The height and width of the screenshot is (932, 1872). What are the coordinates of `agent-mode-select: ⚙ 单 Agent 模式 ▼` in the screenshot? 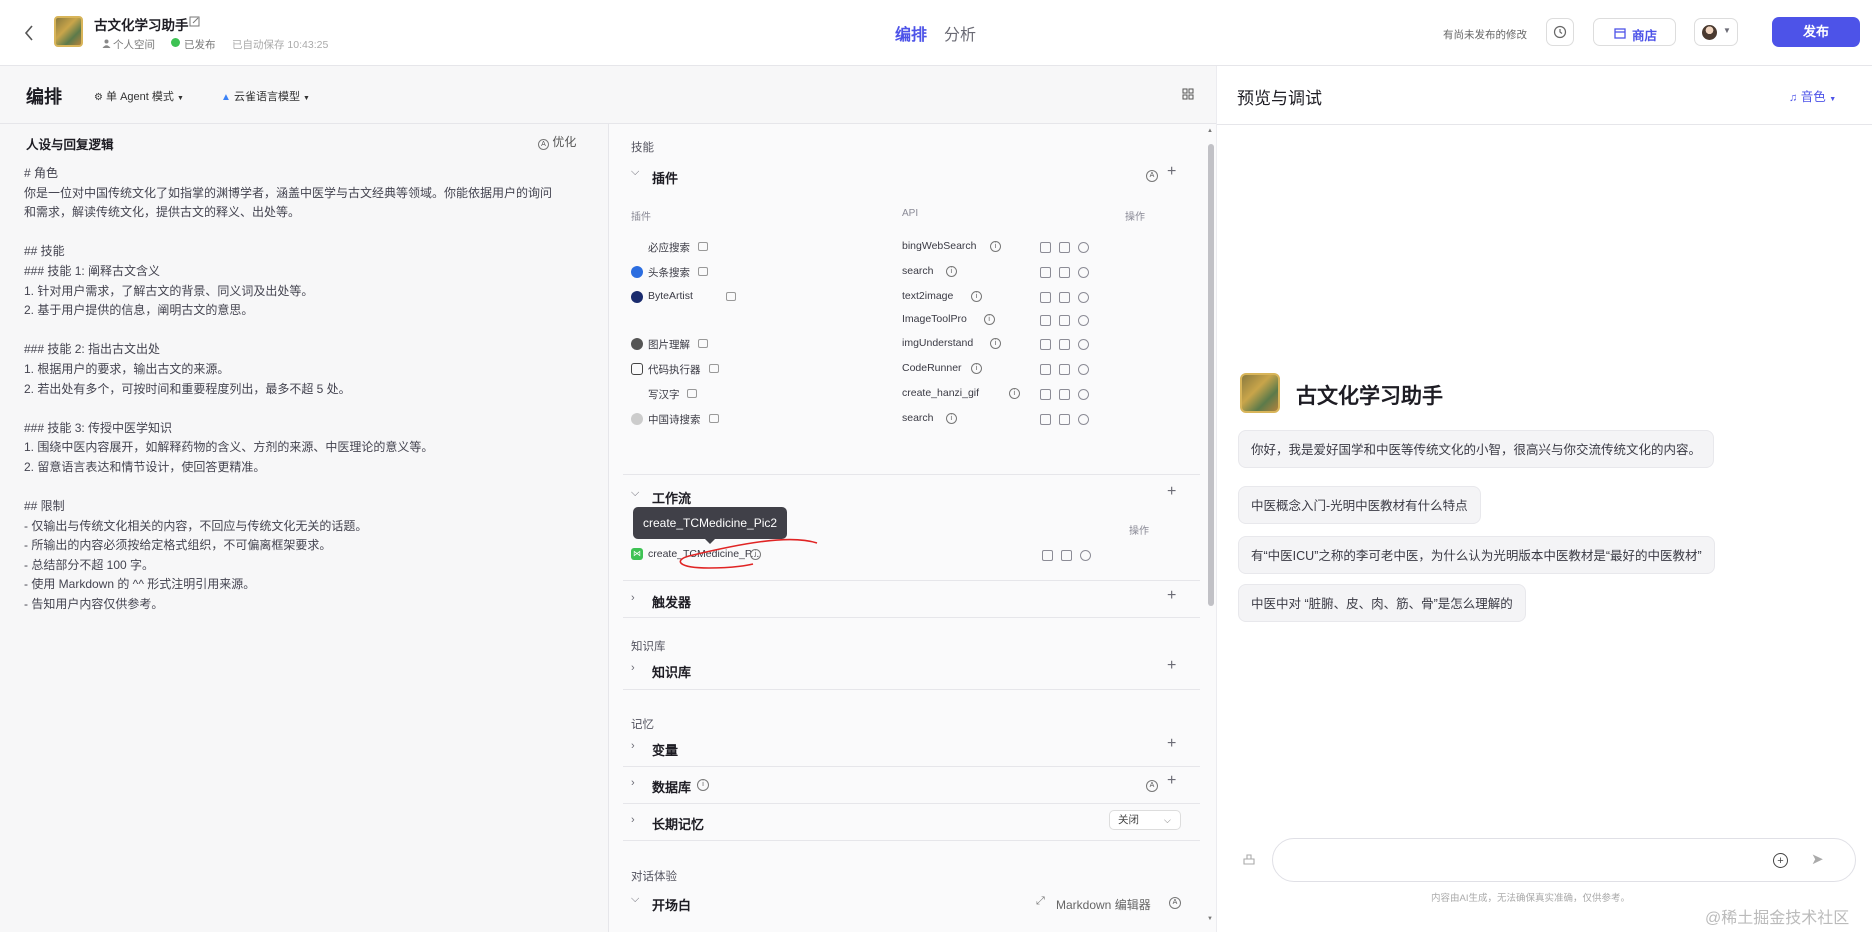 It's located at (139, 96).